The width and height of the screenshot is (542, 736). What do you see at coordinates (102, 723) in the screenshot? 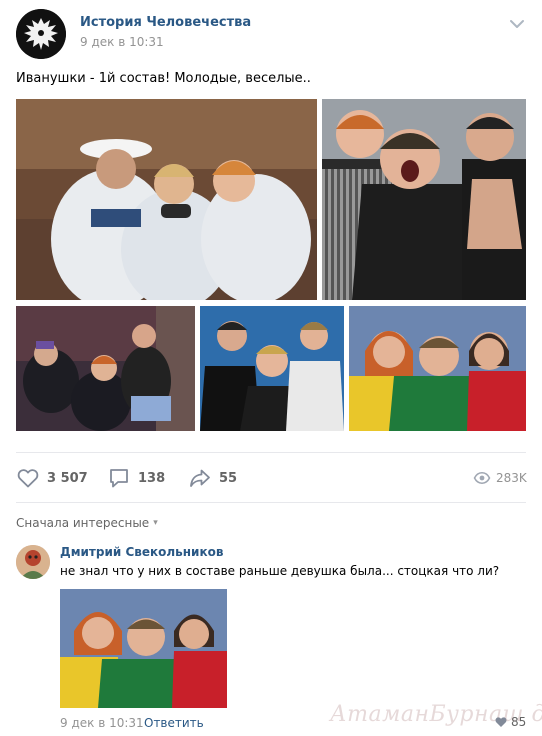
I see `comment-date: 9 дек в 10:31` at bounding box center [102, 723].